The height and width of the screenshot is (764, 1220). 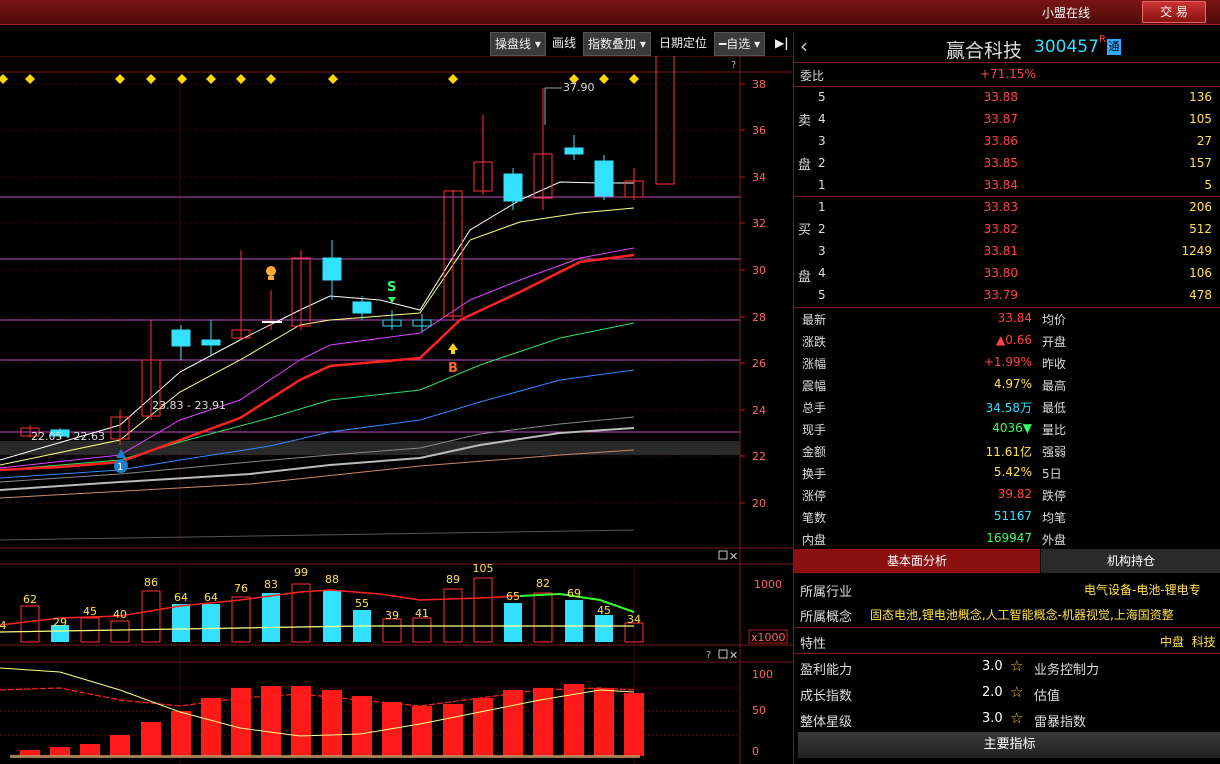 What do you see at coordinates (362, 603) in the screenshot?
I see `volume-label: 55` at bounding box center [362, 603].